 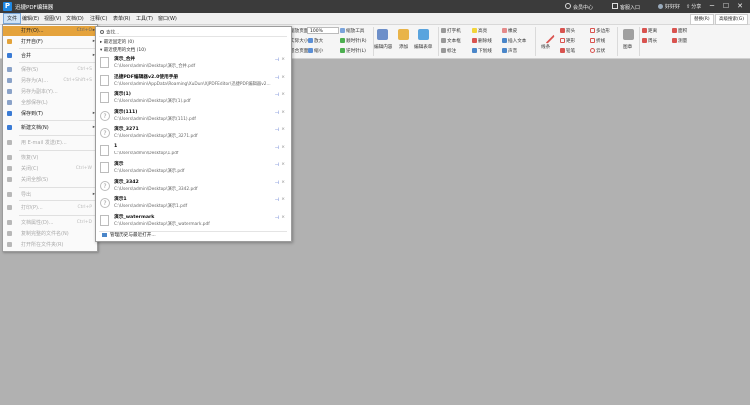 I want to click on stamp-icon, so click(x=628, y=34).